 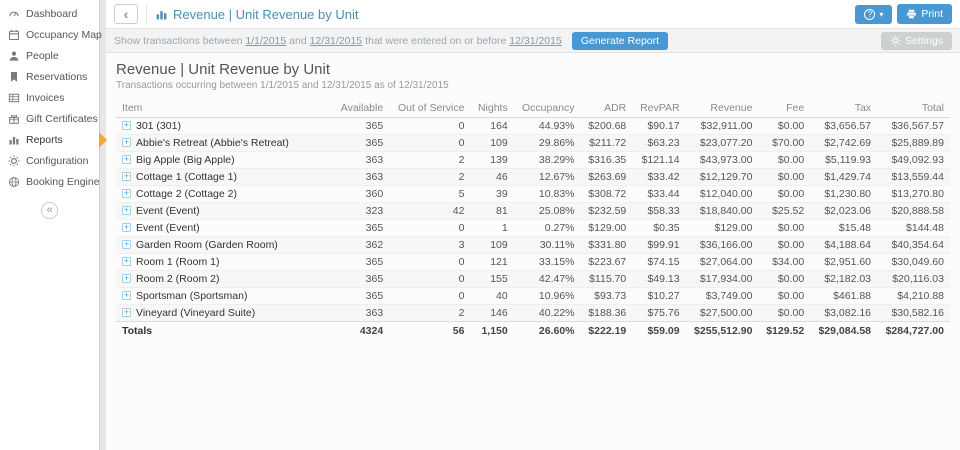 What do you see at coordinates (53, 139) in the screenshot?
I see `sidebar-item-reports: Reports` at bounding box center [53, 139].